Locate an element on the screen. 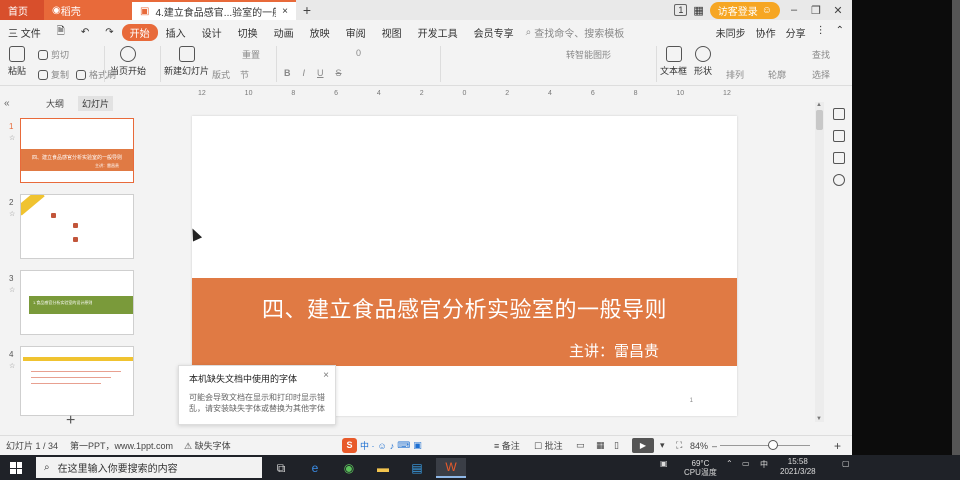 The width and height of the screenshot is (960, 480). tab-slideshow: 放映 is located at coordinates (320, 32).